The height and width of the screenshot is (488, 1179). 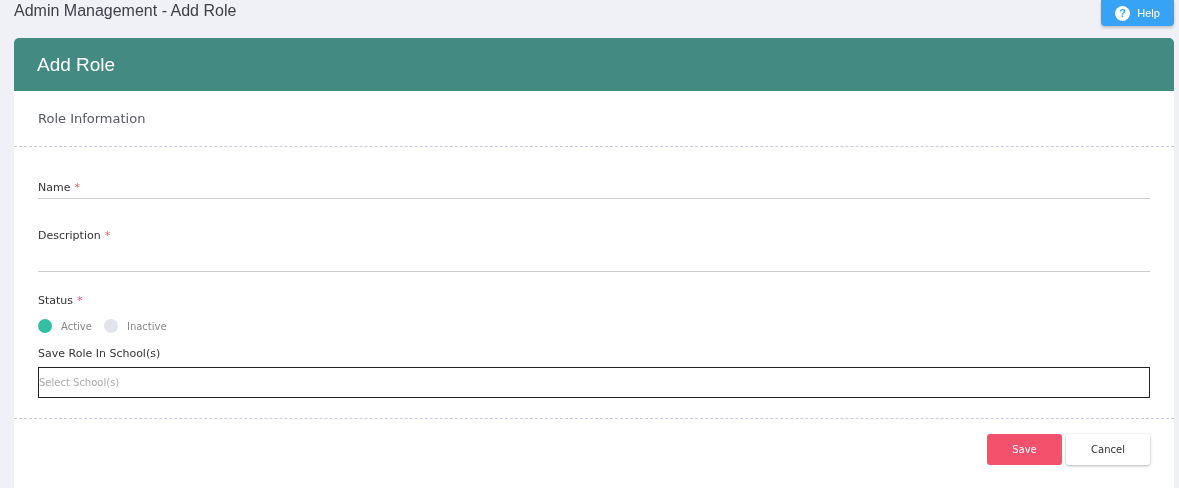 What do you see at coordinates (125, 11) in the screenshot?
I see `page-title: Admin Management - Add Role` at bounding box center [125, 11].